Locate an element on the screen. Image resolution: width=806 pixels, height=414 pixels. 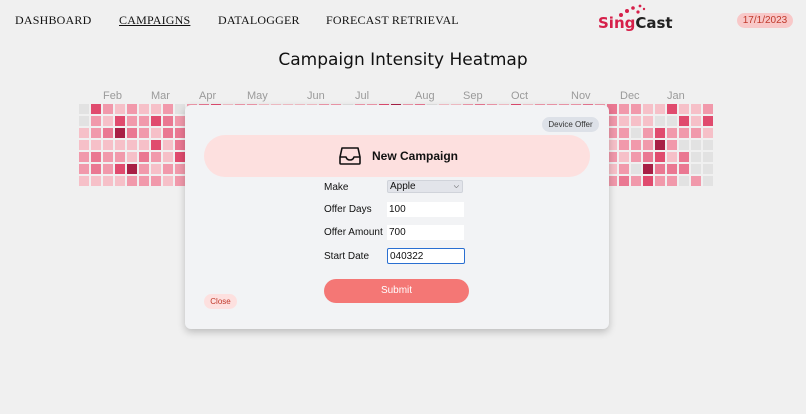
make-label: Make is located at coordinates (336, 187).